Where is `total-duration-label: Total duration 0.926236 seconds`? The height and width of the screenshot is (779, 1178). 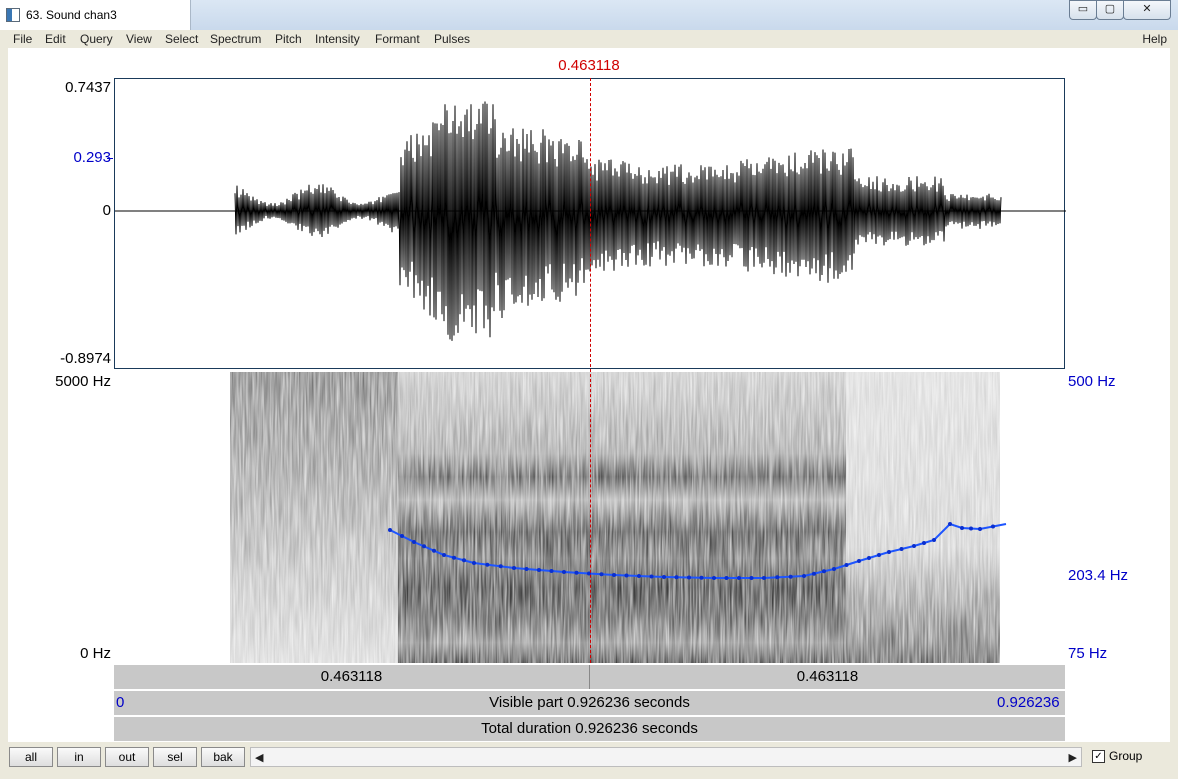 total-duration-label: Total duration 0.926236 seconds is located at coordinates (589, 728).